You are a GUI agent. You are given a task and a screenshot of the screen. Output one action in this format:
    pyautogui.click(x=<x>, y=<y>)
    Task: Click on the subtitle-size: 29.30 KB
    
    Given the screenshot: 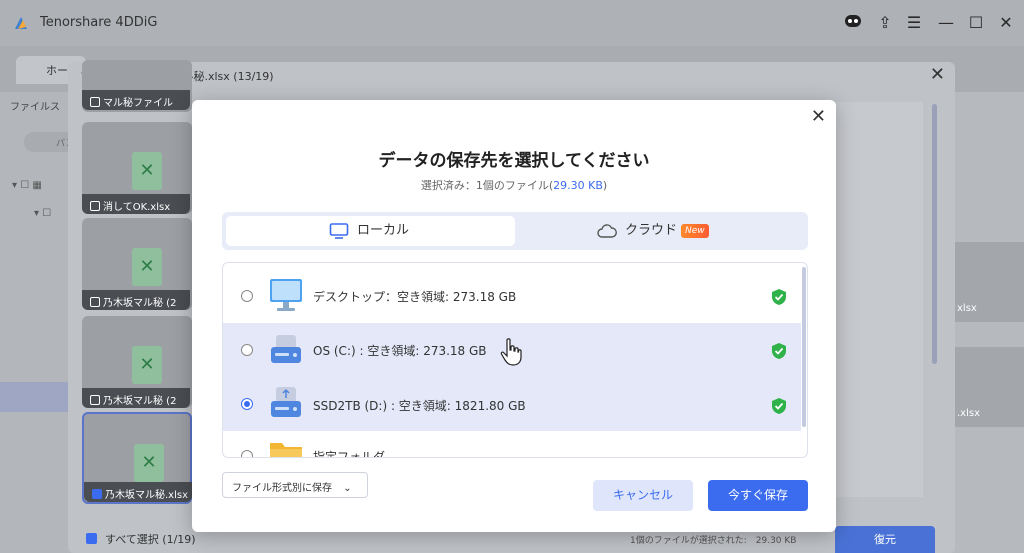 What is the action you would take?
    pyautogui.click(x=578, y=185)
    